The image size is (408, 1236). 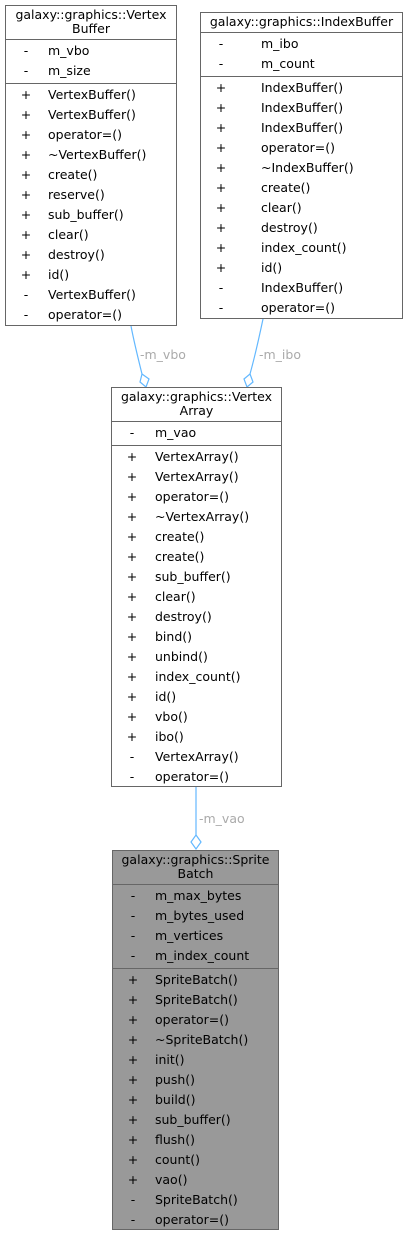 What do you see at coordinates (196, 637) in the screenshot?
I see `member-row: + bind()` at bounding box center [196, 637].